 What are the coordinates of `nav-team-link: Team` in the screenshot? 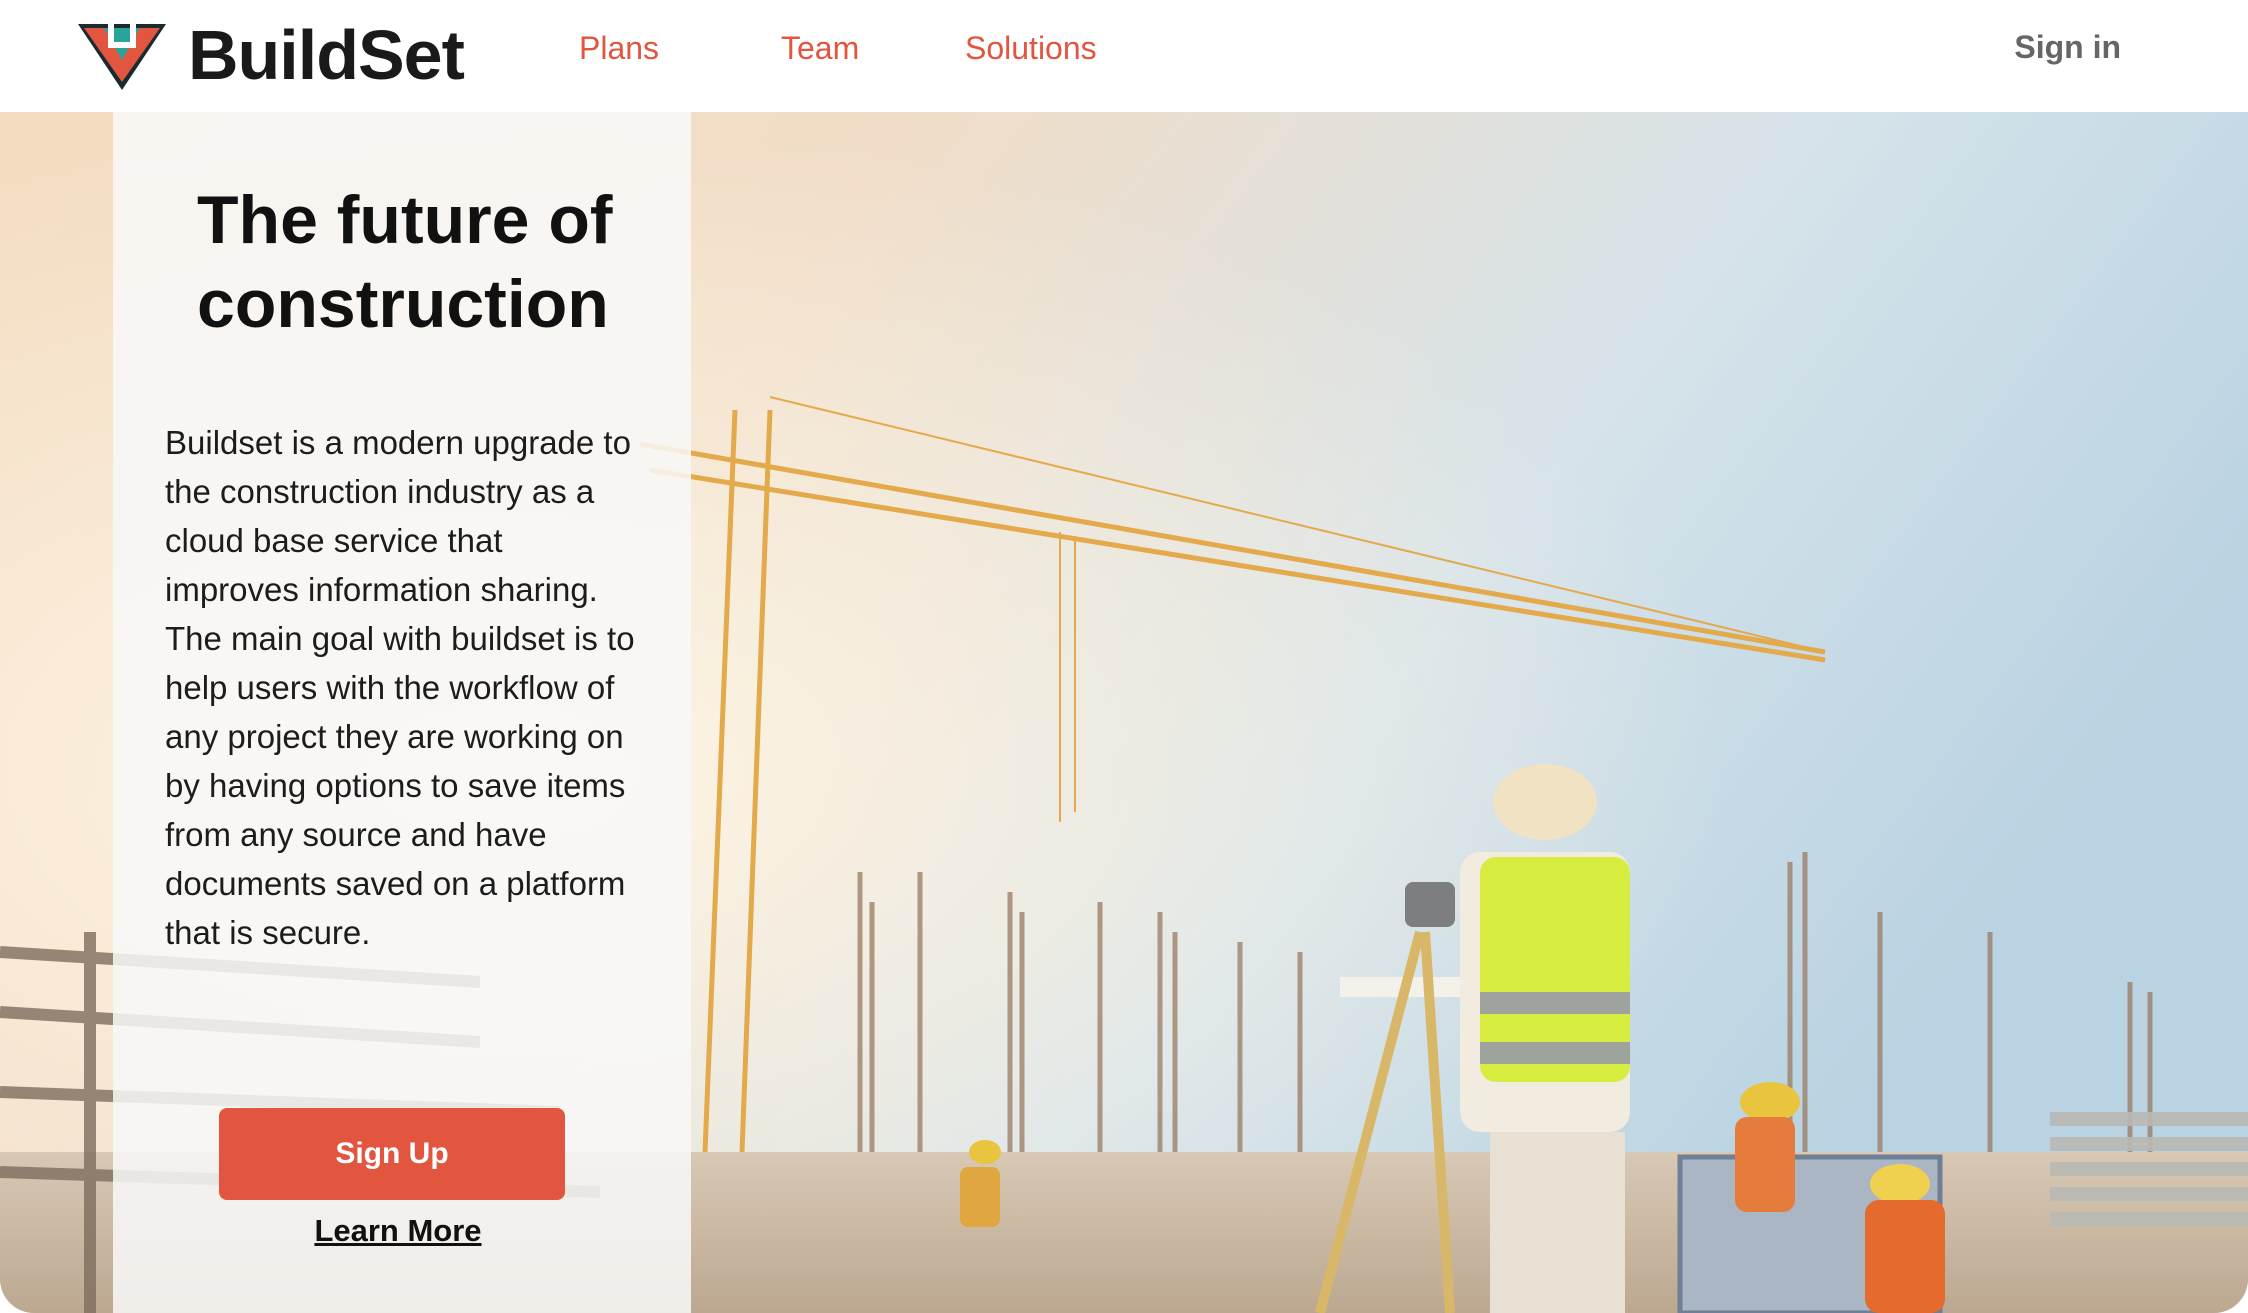 It's located at (820, 48).